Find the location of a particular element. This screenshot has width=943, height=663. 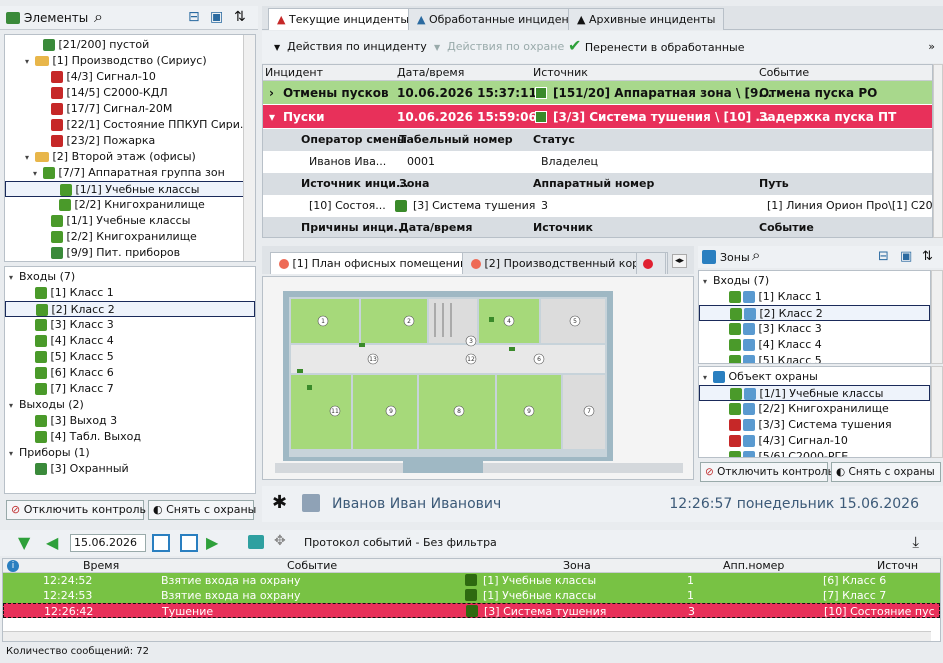

tree-item: [4] Класс 4 is located at coordinates (814, 345).